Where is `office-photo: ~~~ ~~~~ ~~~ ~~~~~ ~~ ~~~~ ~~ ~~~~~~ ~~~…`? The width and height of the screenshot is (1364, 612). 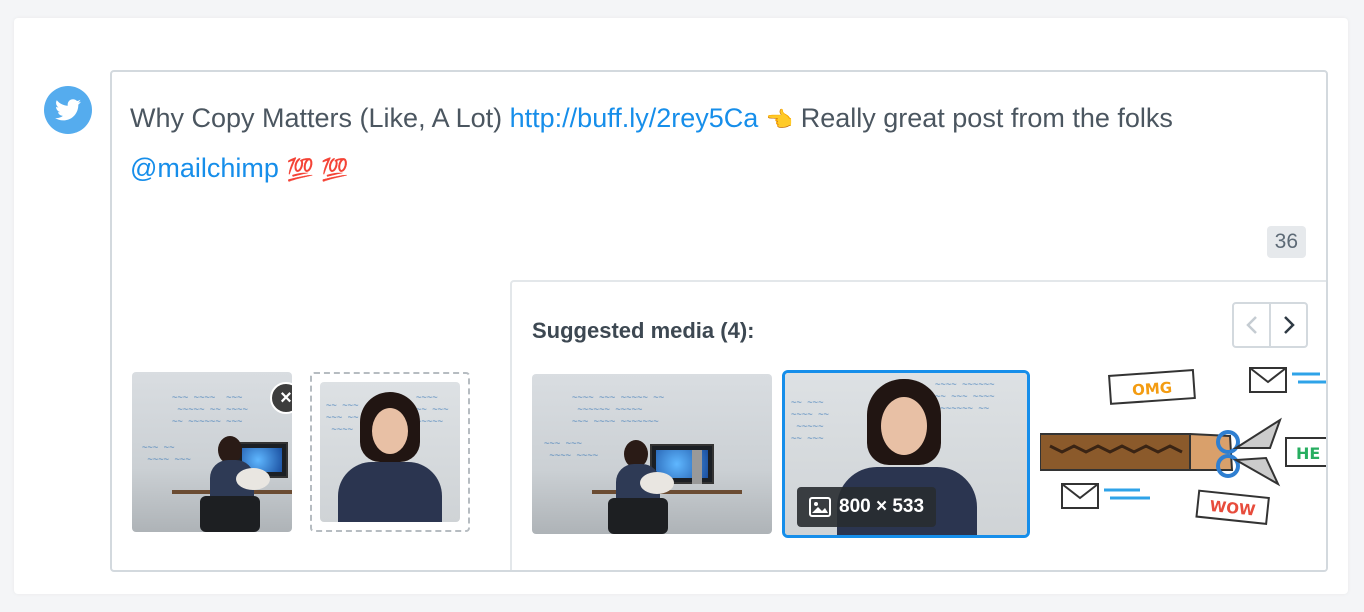 office-photo: ~~~ ~~~~ ~~~ ~~~~~ ~~ ~~~~ ~~ ~~~~~~ ~~~… is located at coordinates (212, 452).